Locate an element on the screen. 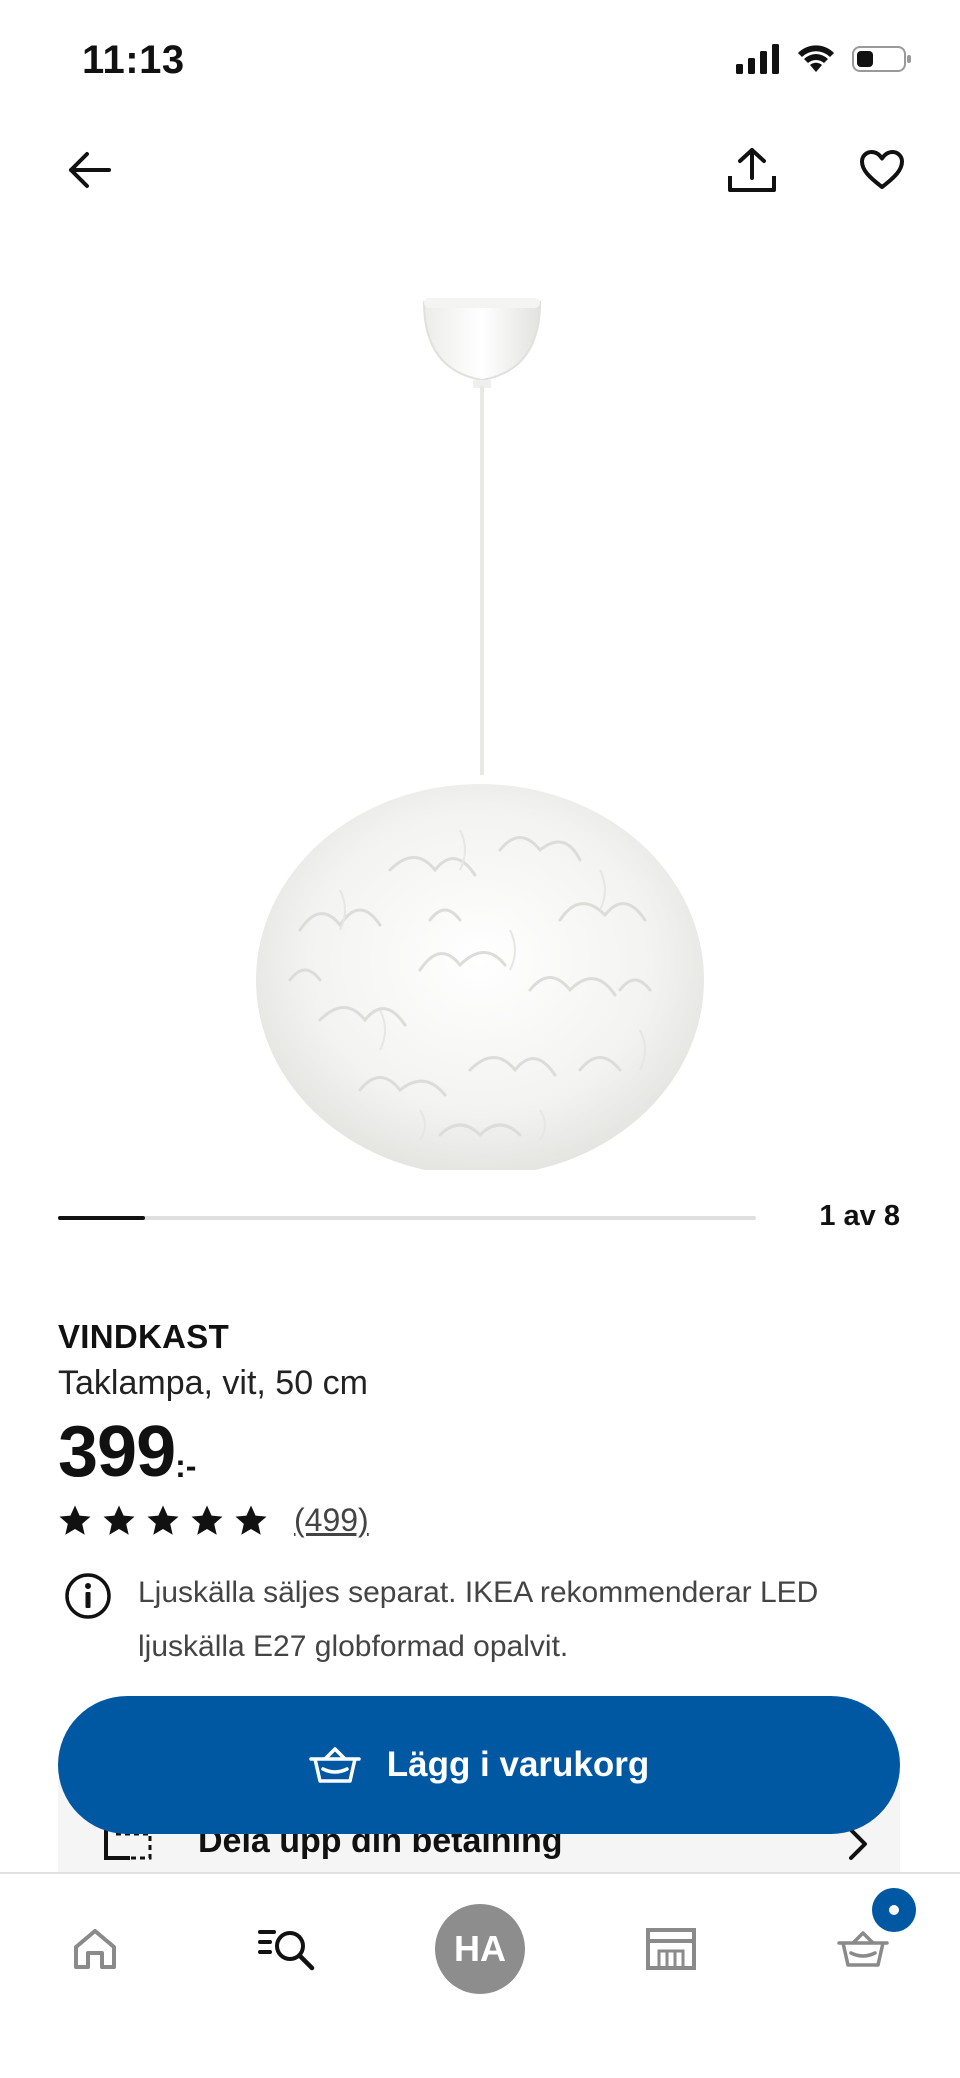 This screenshot has width=960, height=2078. bottom-tab-bar: HA is located at coordinates (480, 1975).